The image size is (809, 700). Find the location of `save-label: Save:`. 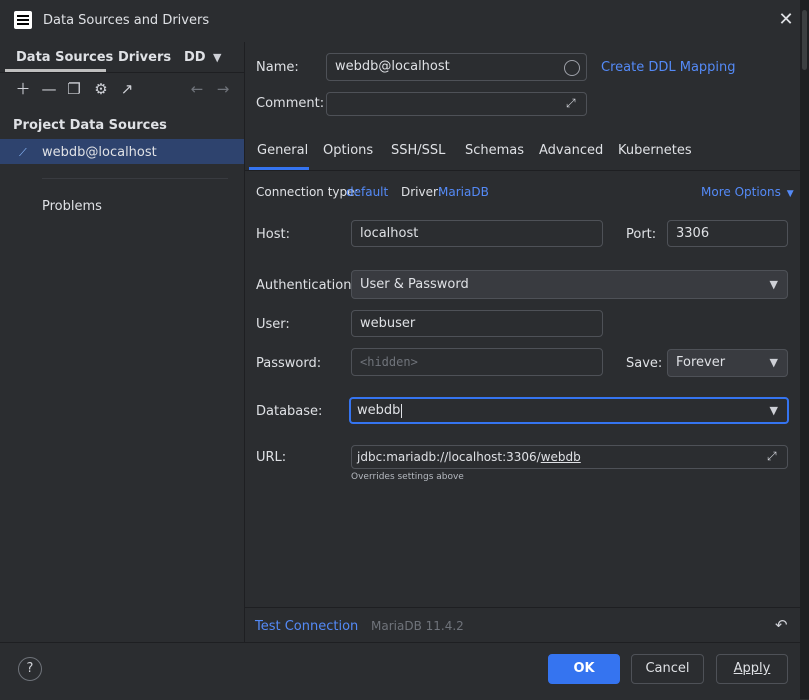

save-label: Save: is located at coordinates (644, 363).